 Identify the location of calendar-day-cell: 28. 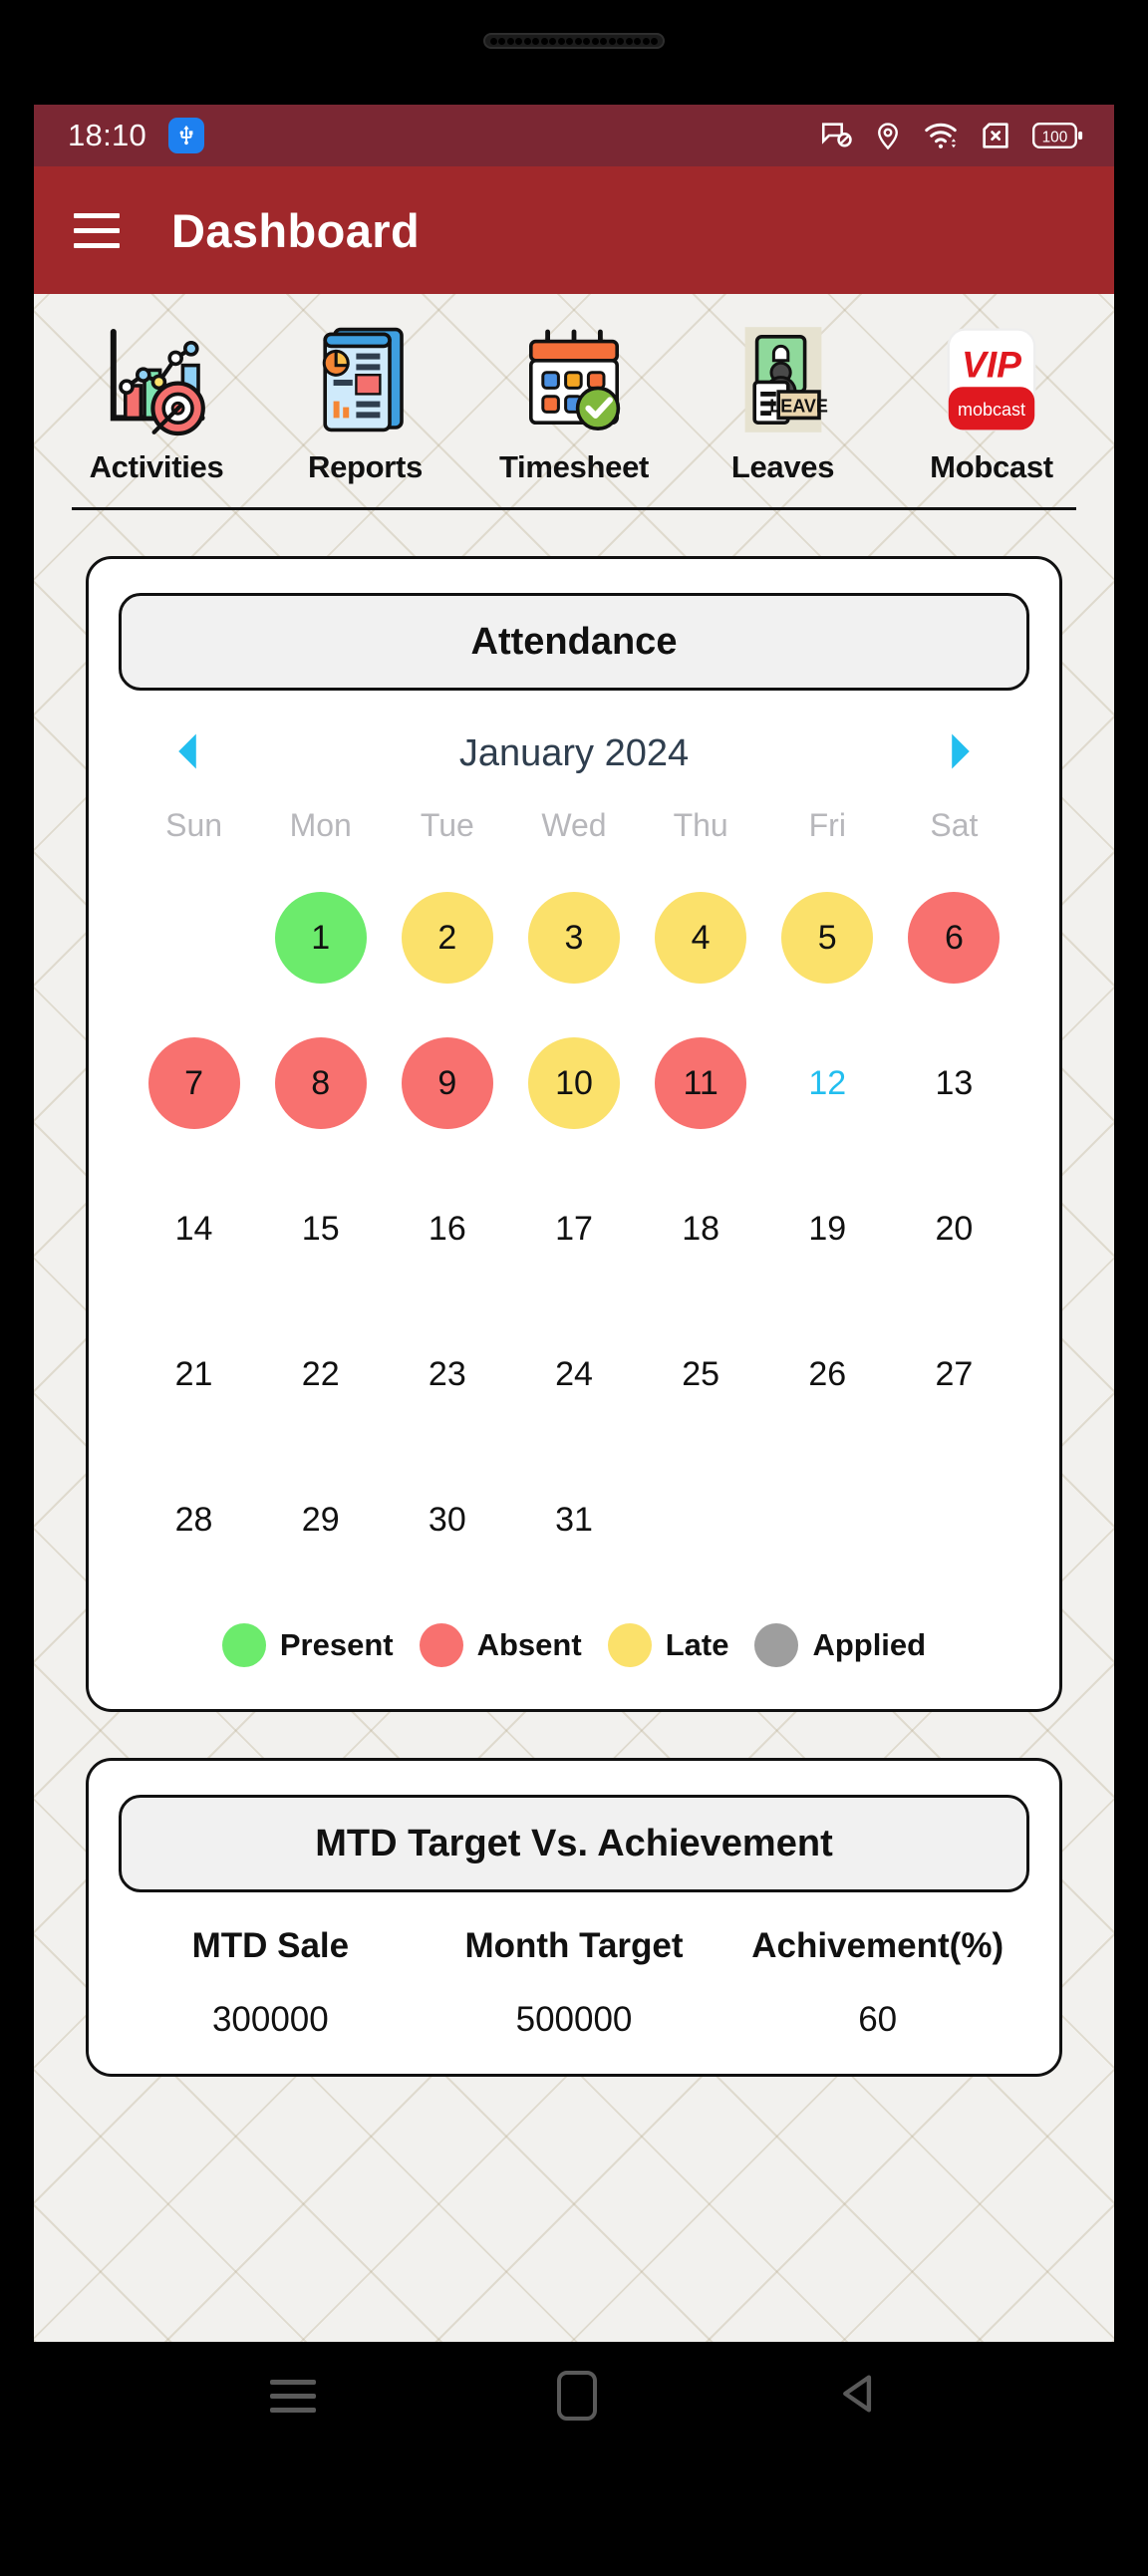
(194, 1519).